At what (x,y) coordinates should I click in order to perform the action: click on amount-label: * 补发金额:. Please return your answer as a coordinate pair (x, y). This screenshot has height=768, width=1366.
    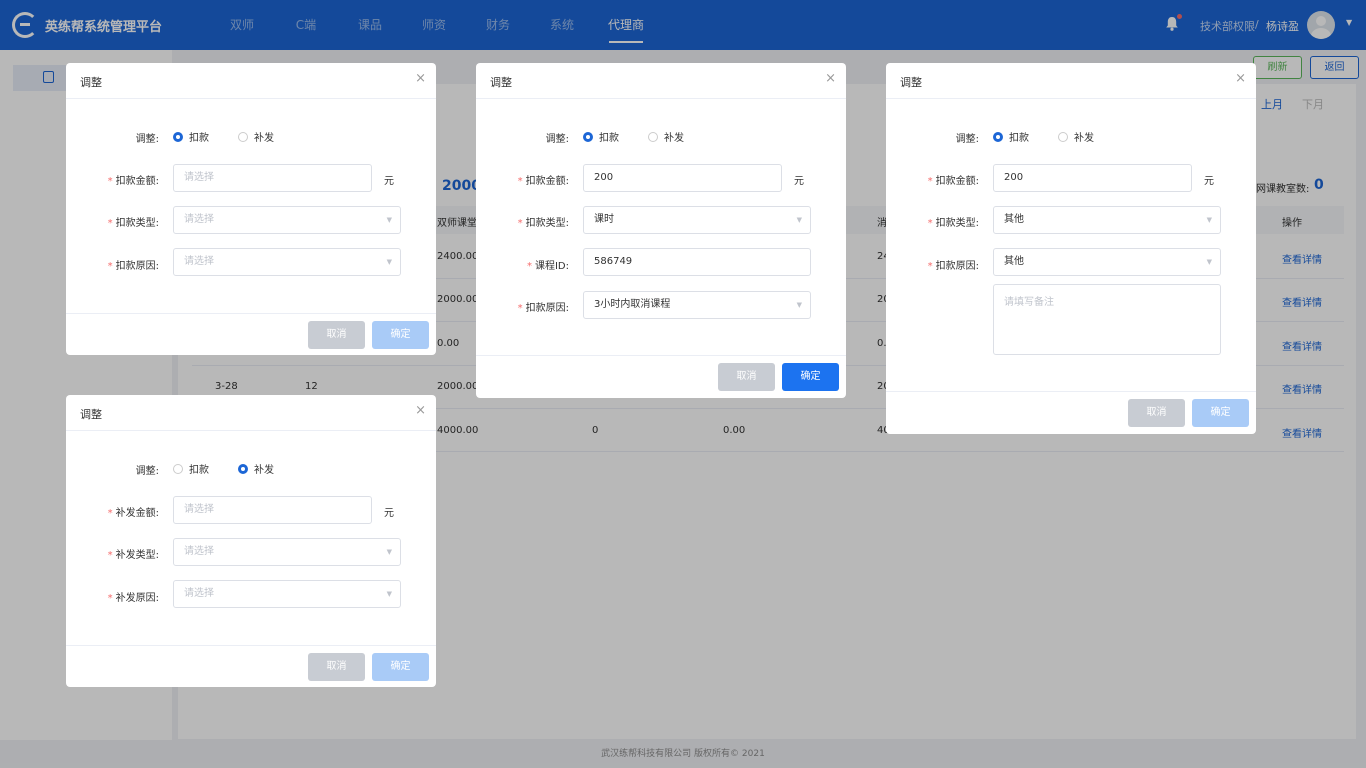
    Looking at the image, I should click on (133, 513).